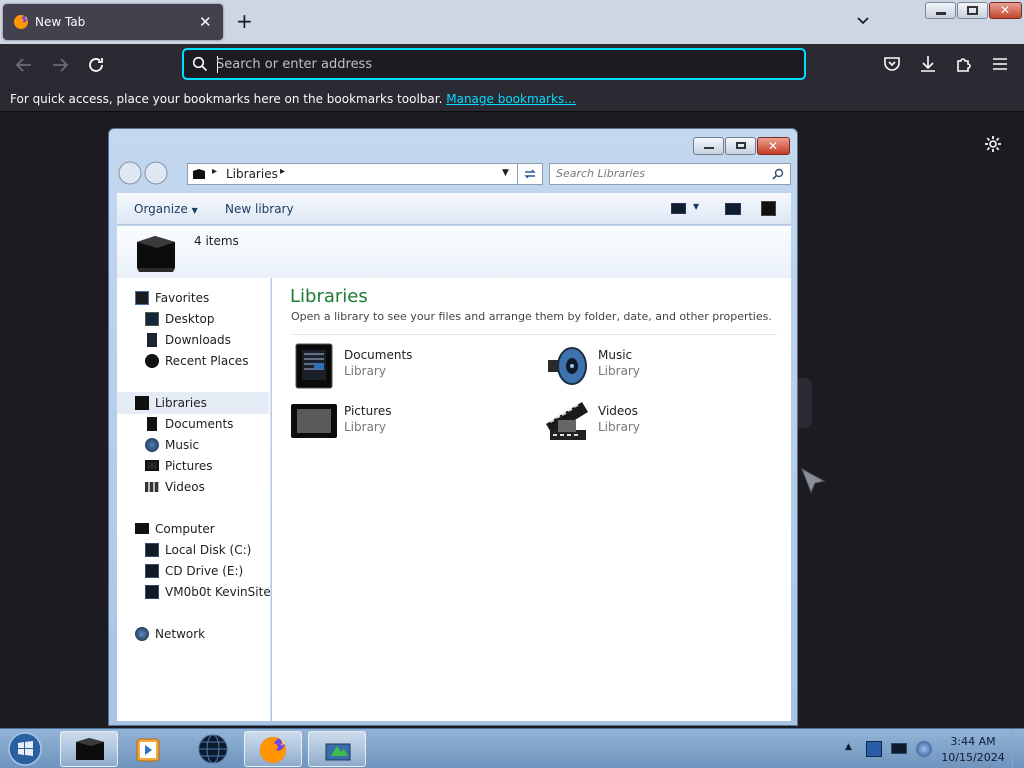  What do you see at coordinates (973, 757) in the screenshot?
I see `clock-date: 10/15/2024` at bounding box center [973, 757].